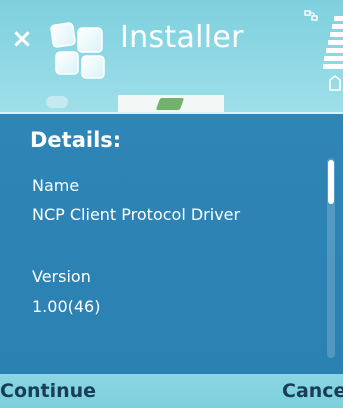 This screenshot has width=343, height=408. What do you see at coordinates (57, 102) in the screenshot?
I see `background-shape` at bounding box center [57, 102].